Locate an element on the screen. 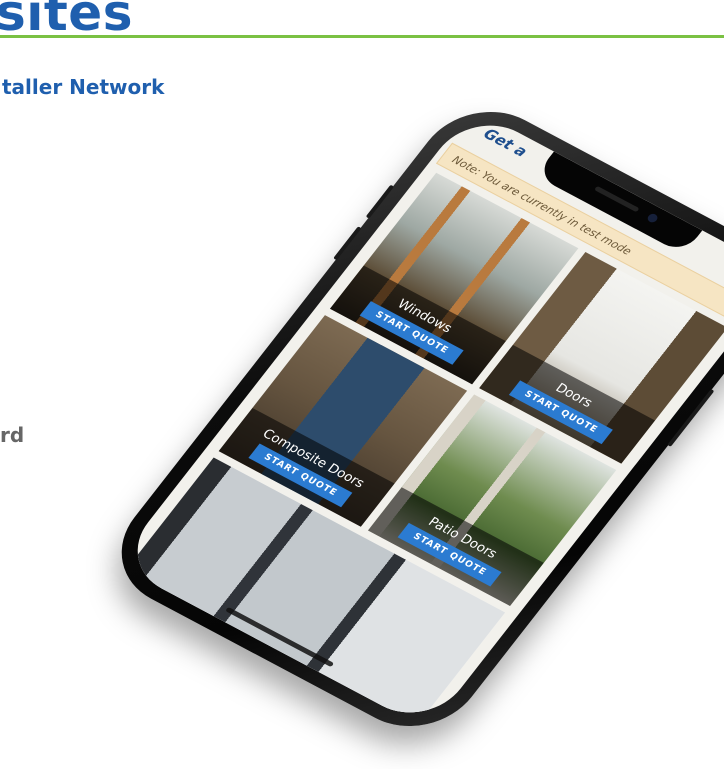 Image resolution: width=724 pixels, height=769 pixels. side-text: rd is located at coordinates (12, 435).